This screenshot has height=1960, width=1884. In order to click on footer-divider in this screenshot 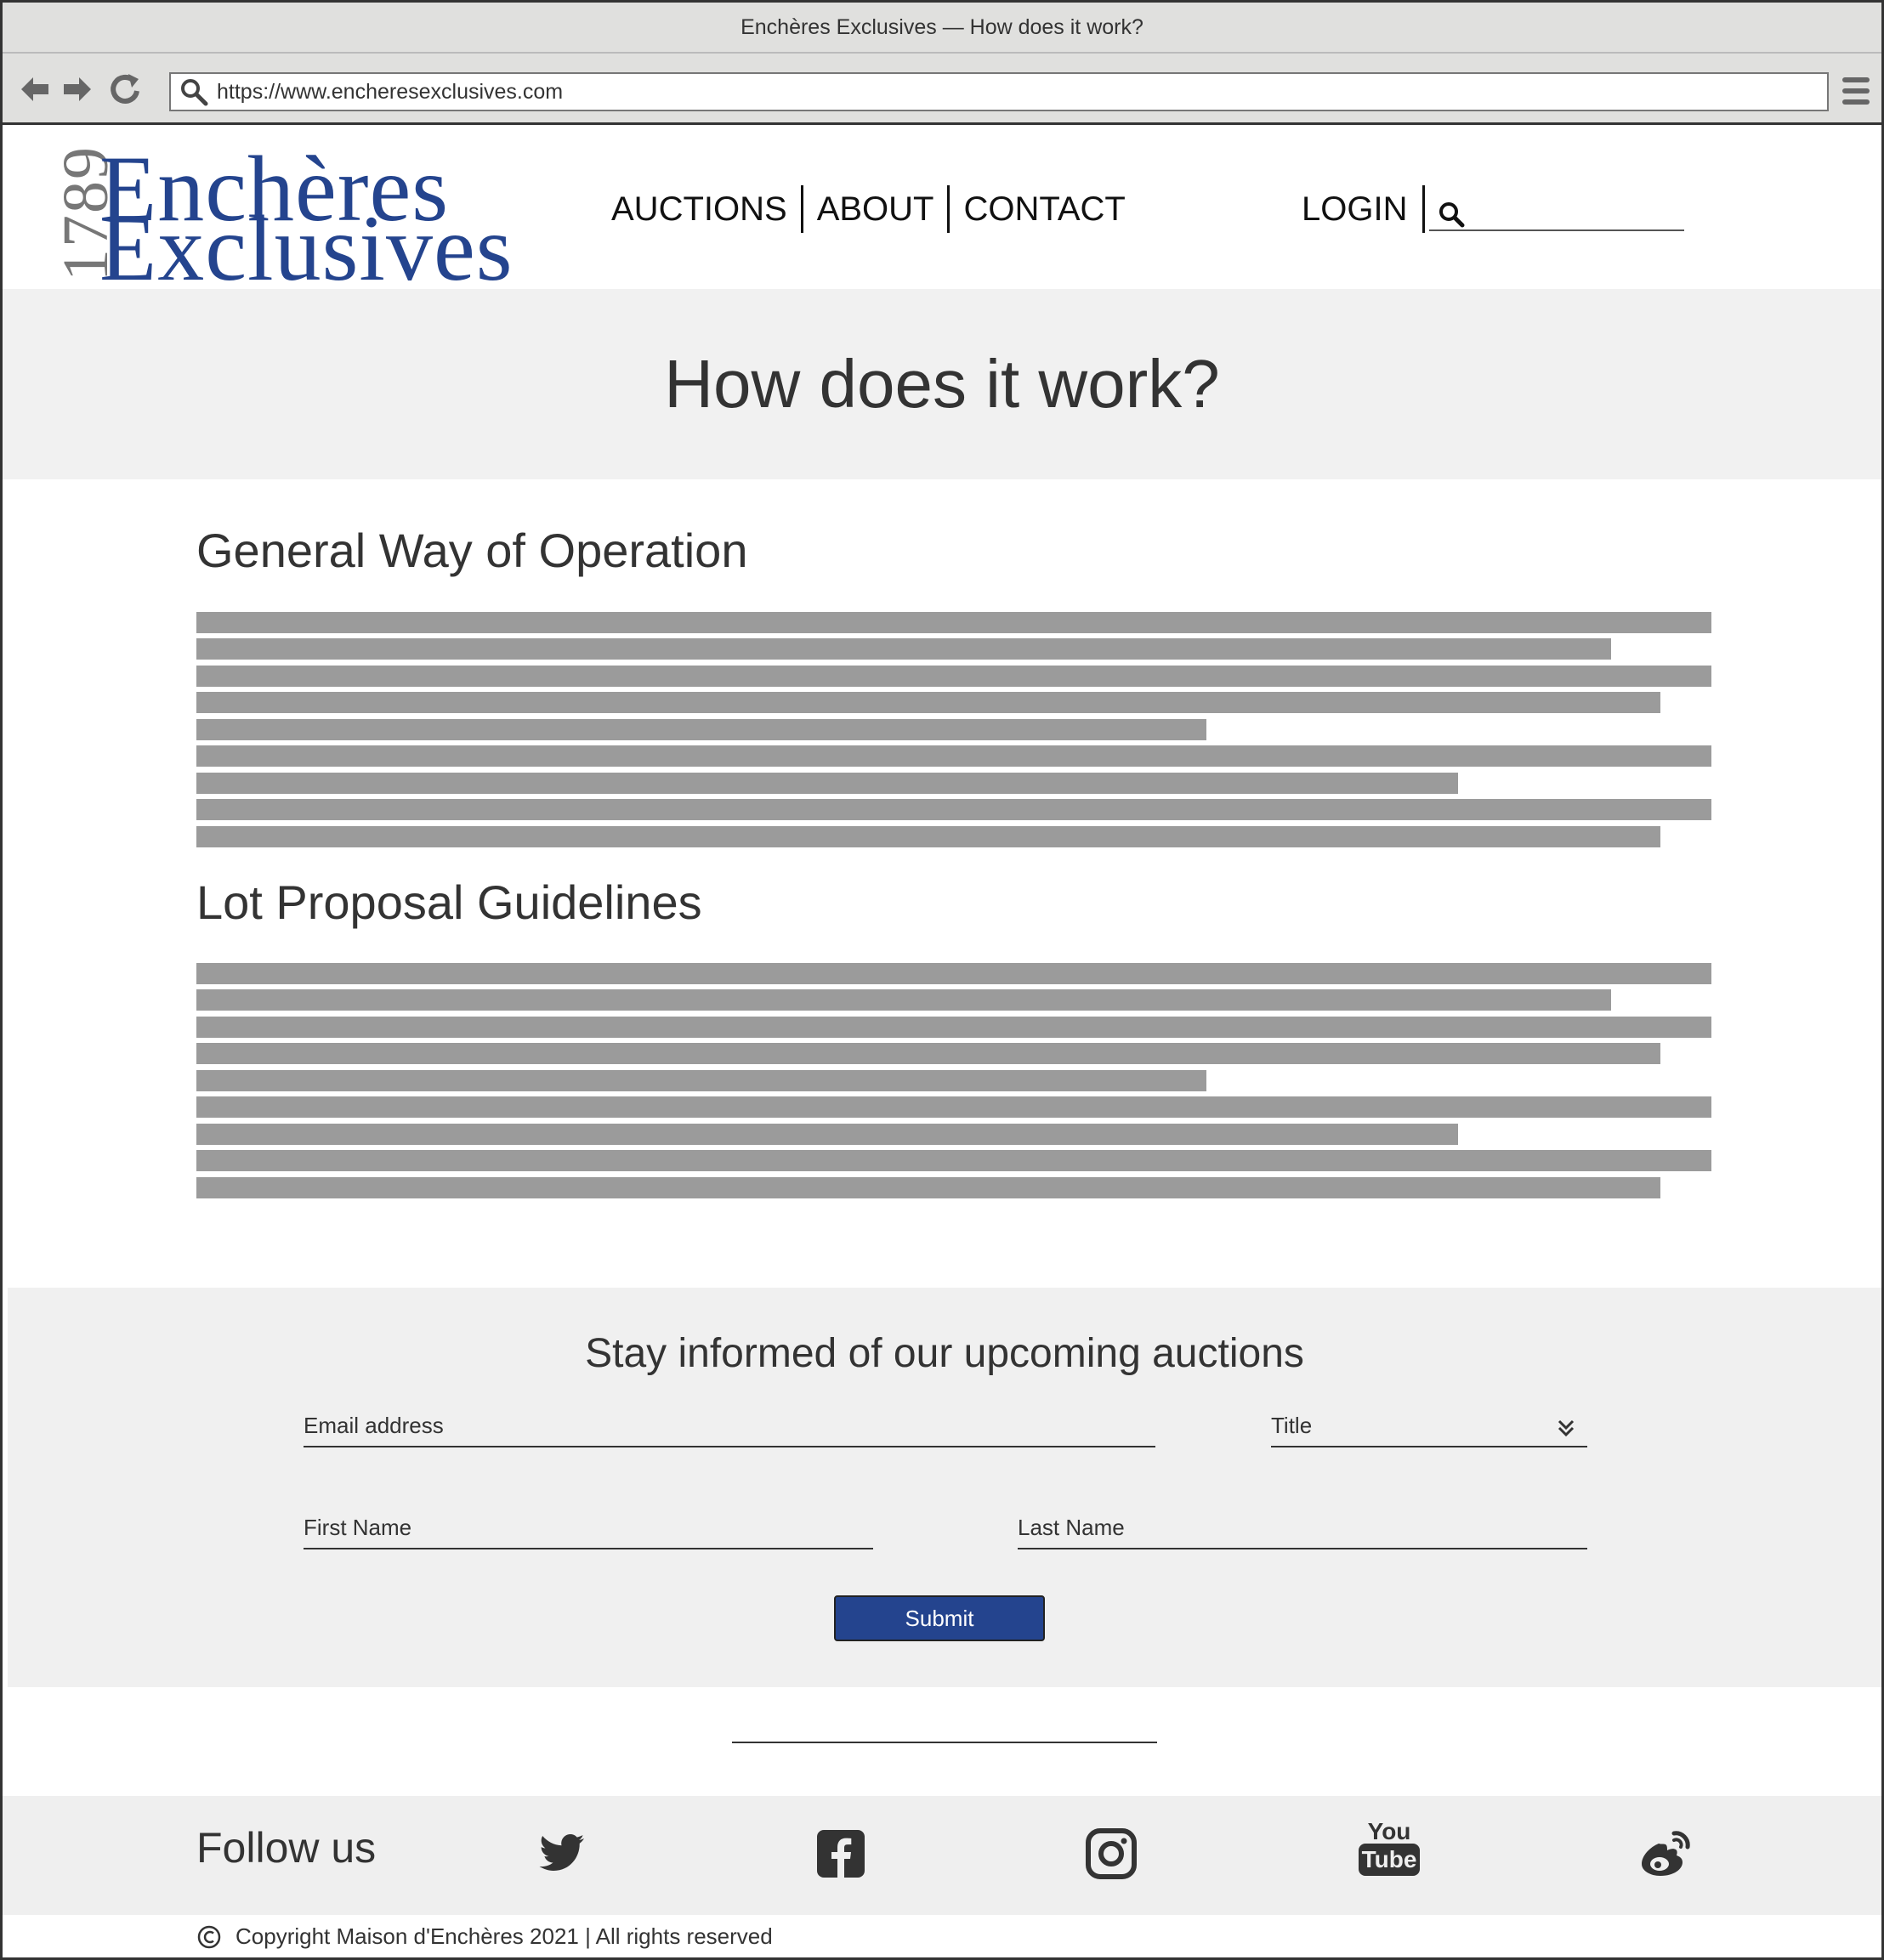, I will do `click(944, 1743)`.